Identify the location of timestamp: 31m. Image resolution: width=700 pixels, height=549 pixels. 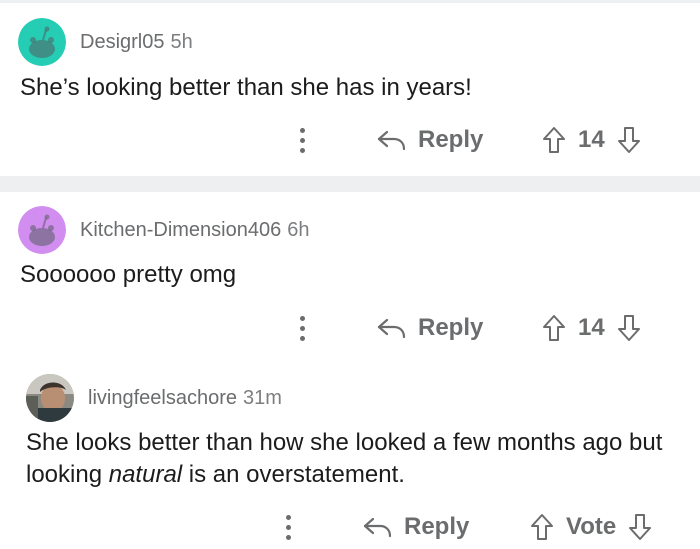
(262, 397).